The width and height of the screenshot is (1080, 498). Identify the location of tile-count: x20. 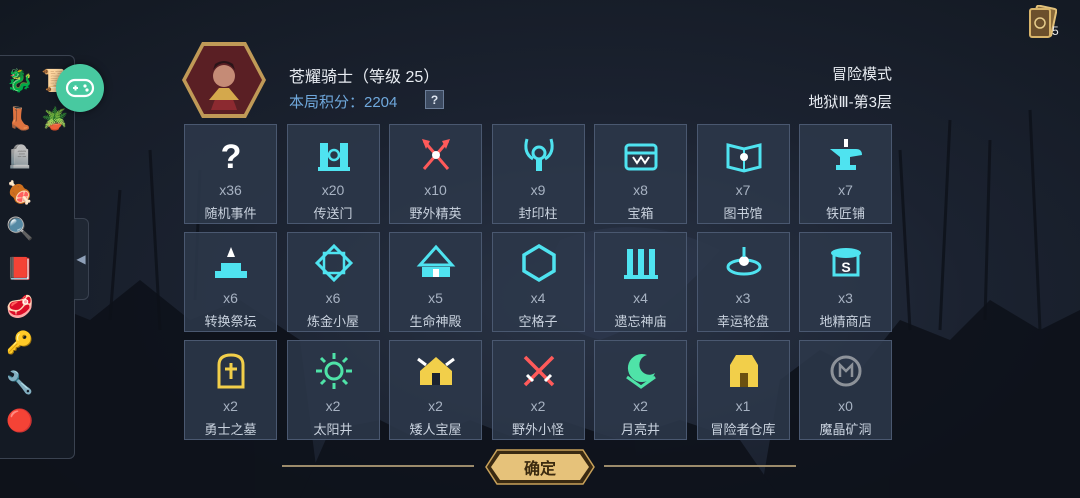
(333, 190).